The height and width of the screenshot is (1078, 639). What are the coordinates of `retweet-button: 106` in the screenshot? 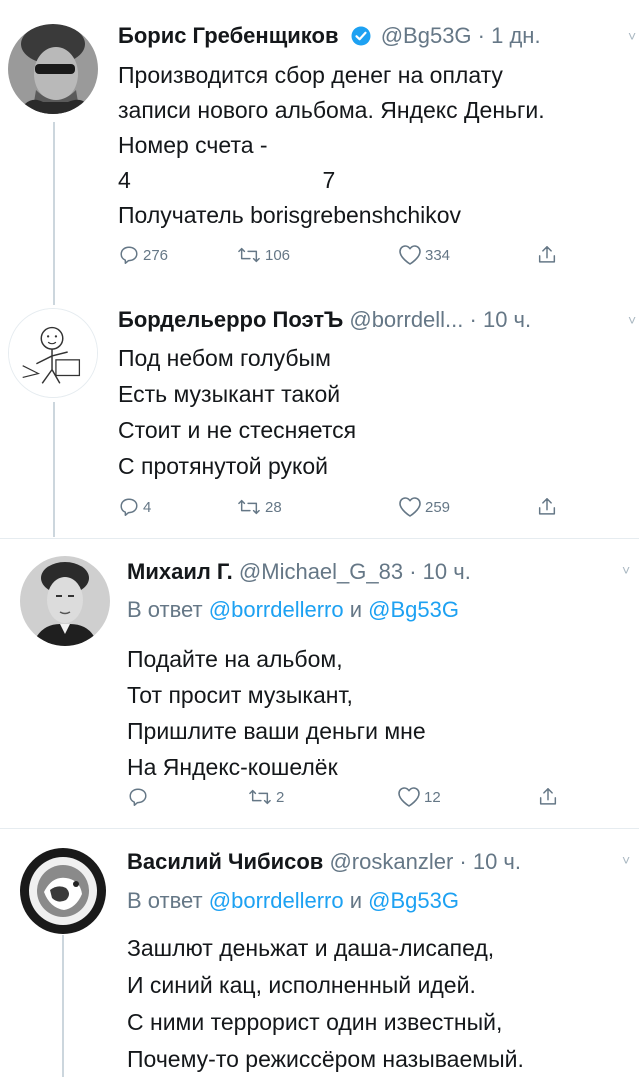 It's located at (263, 255).